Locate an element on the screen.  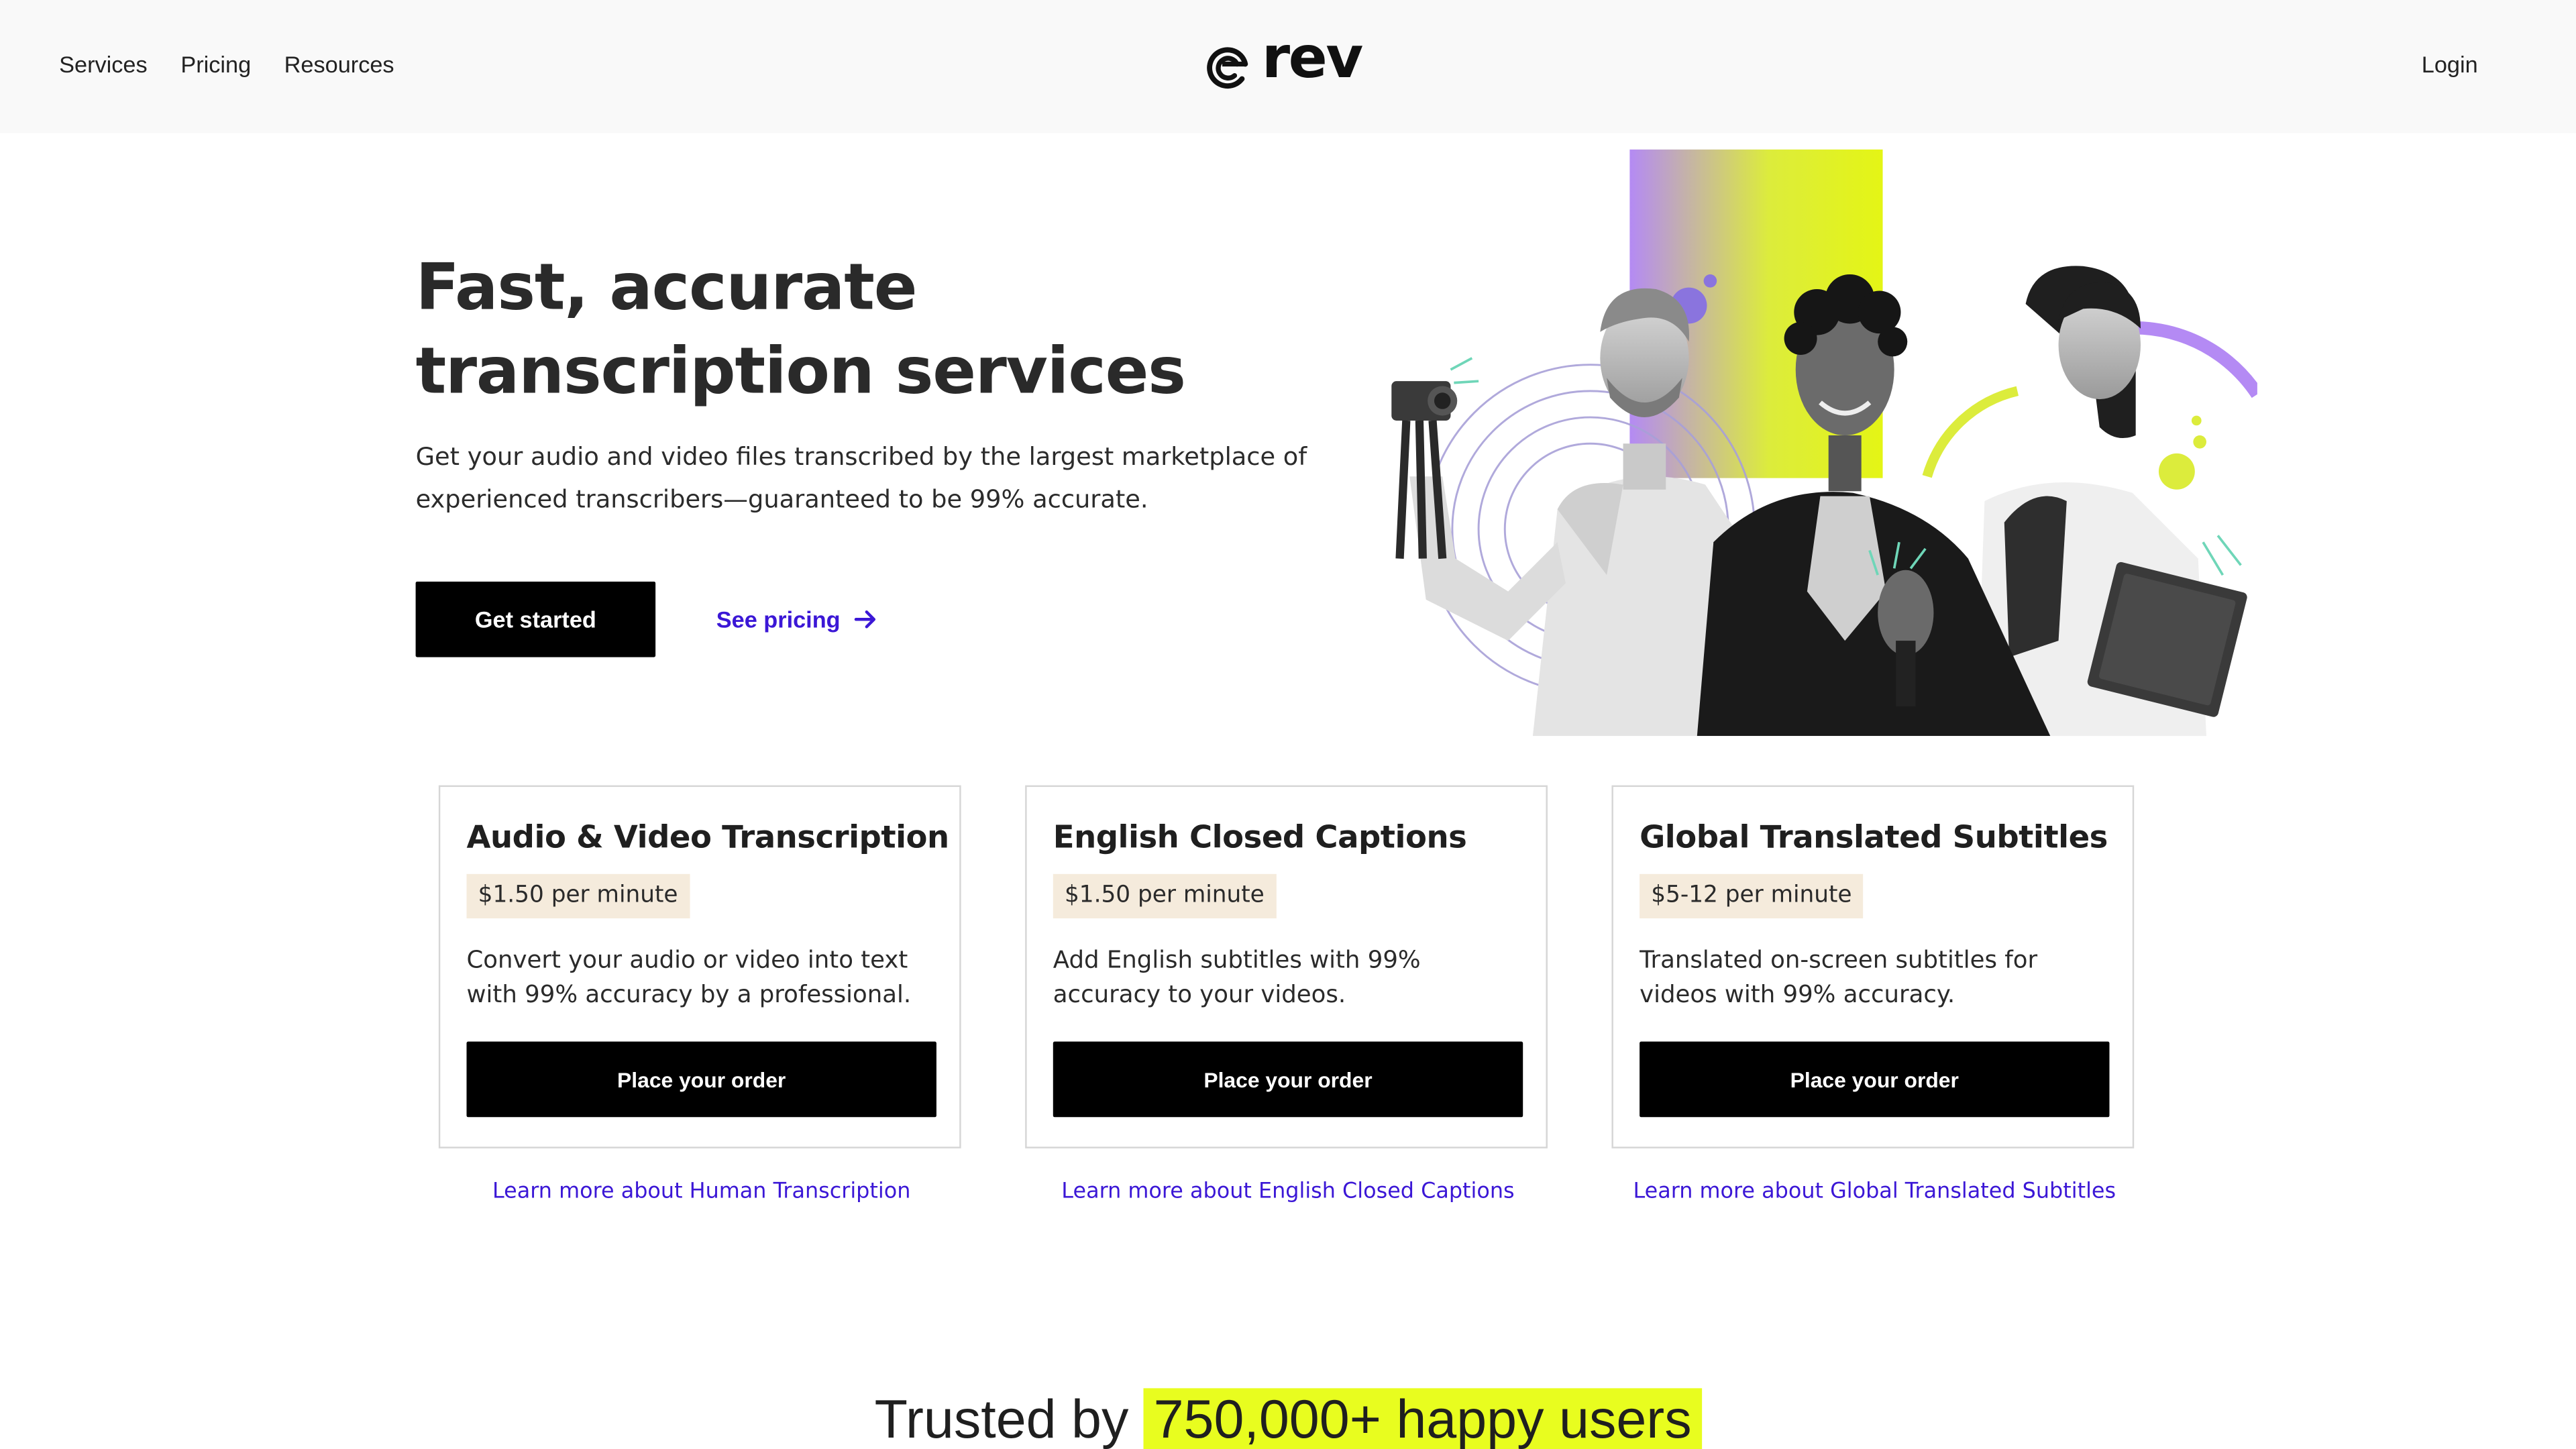
rev-logo-icon is located at coordinates (1227, 68).